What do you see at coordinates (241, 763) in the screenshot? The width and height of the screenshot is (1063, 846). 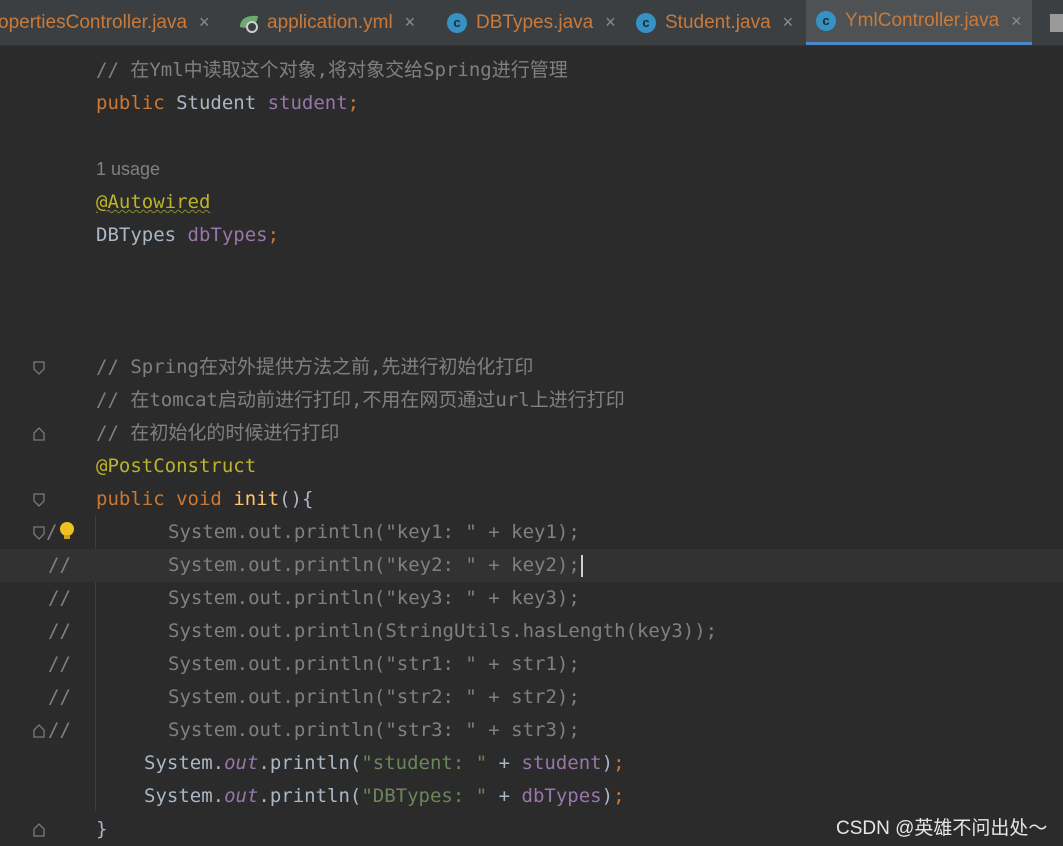 I see `static-field: out` at bounding box center [241, 763].